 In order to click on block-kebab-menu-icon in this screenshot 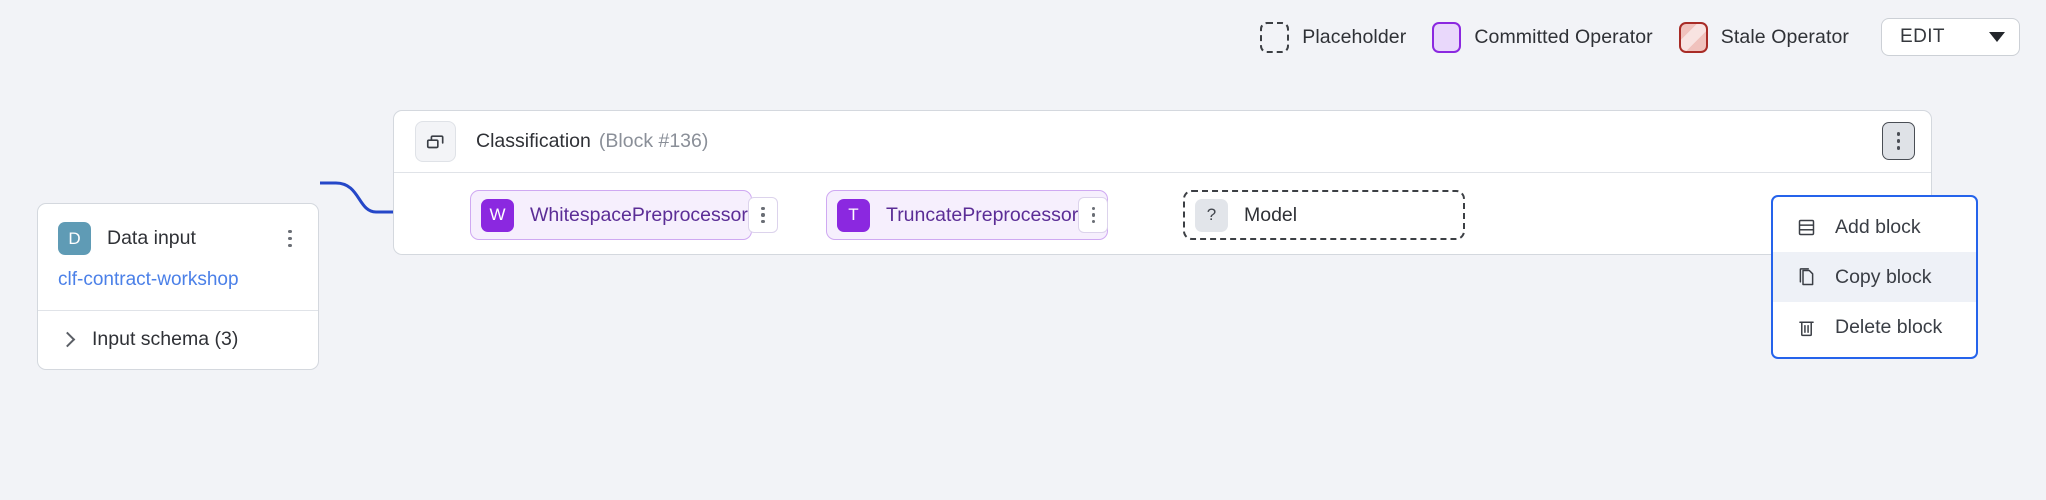, I will do `click(1898, 141)`.